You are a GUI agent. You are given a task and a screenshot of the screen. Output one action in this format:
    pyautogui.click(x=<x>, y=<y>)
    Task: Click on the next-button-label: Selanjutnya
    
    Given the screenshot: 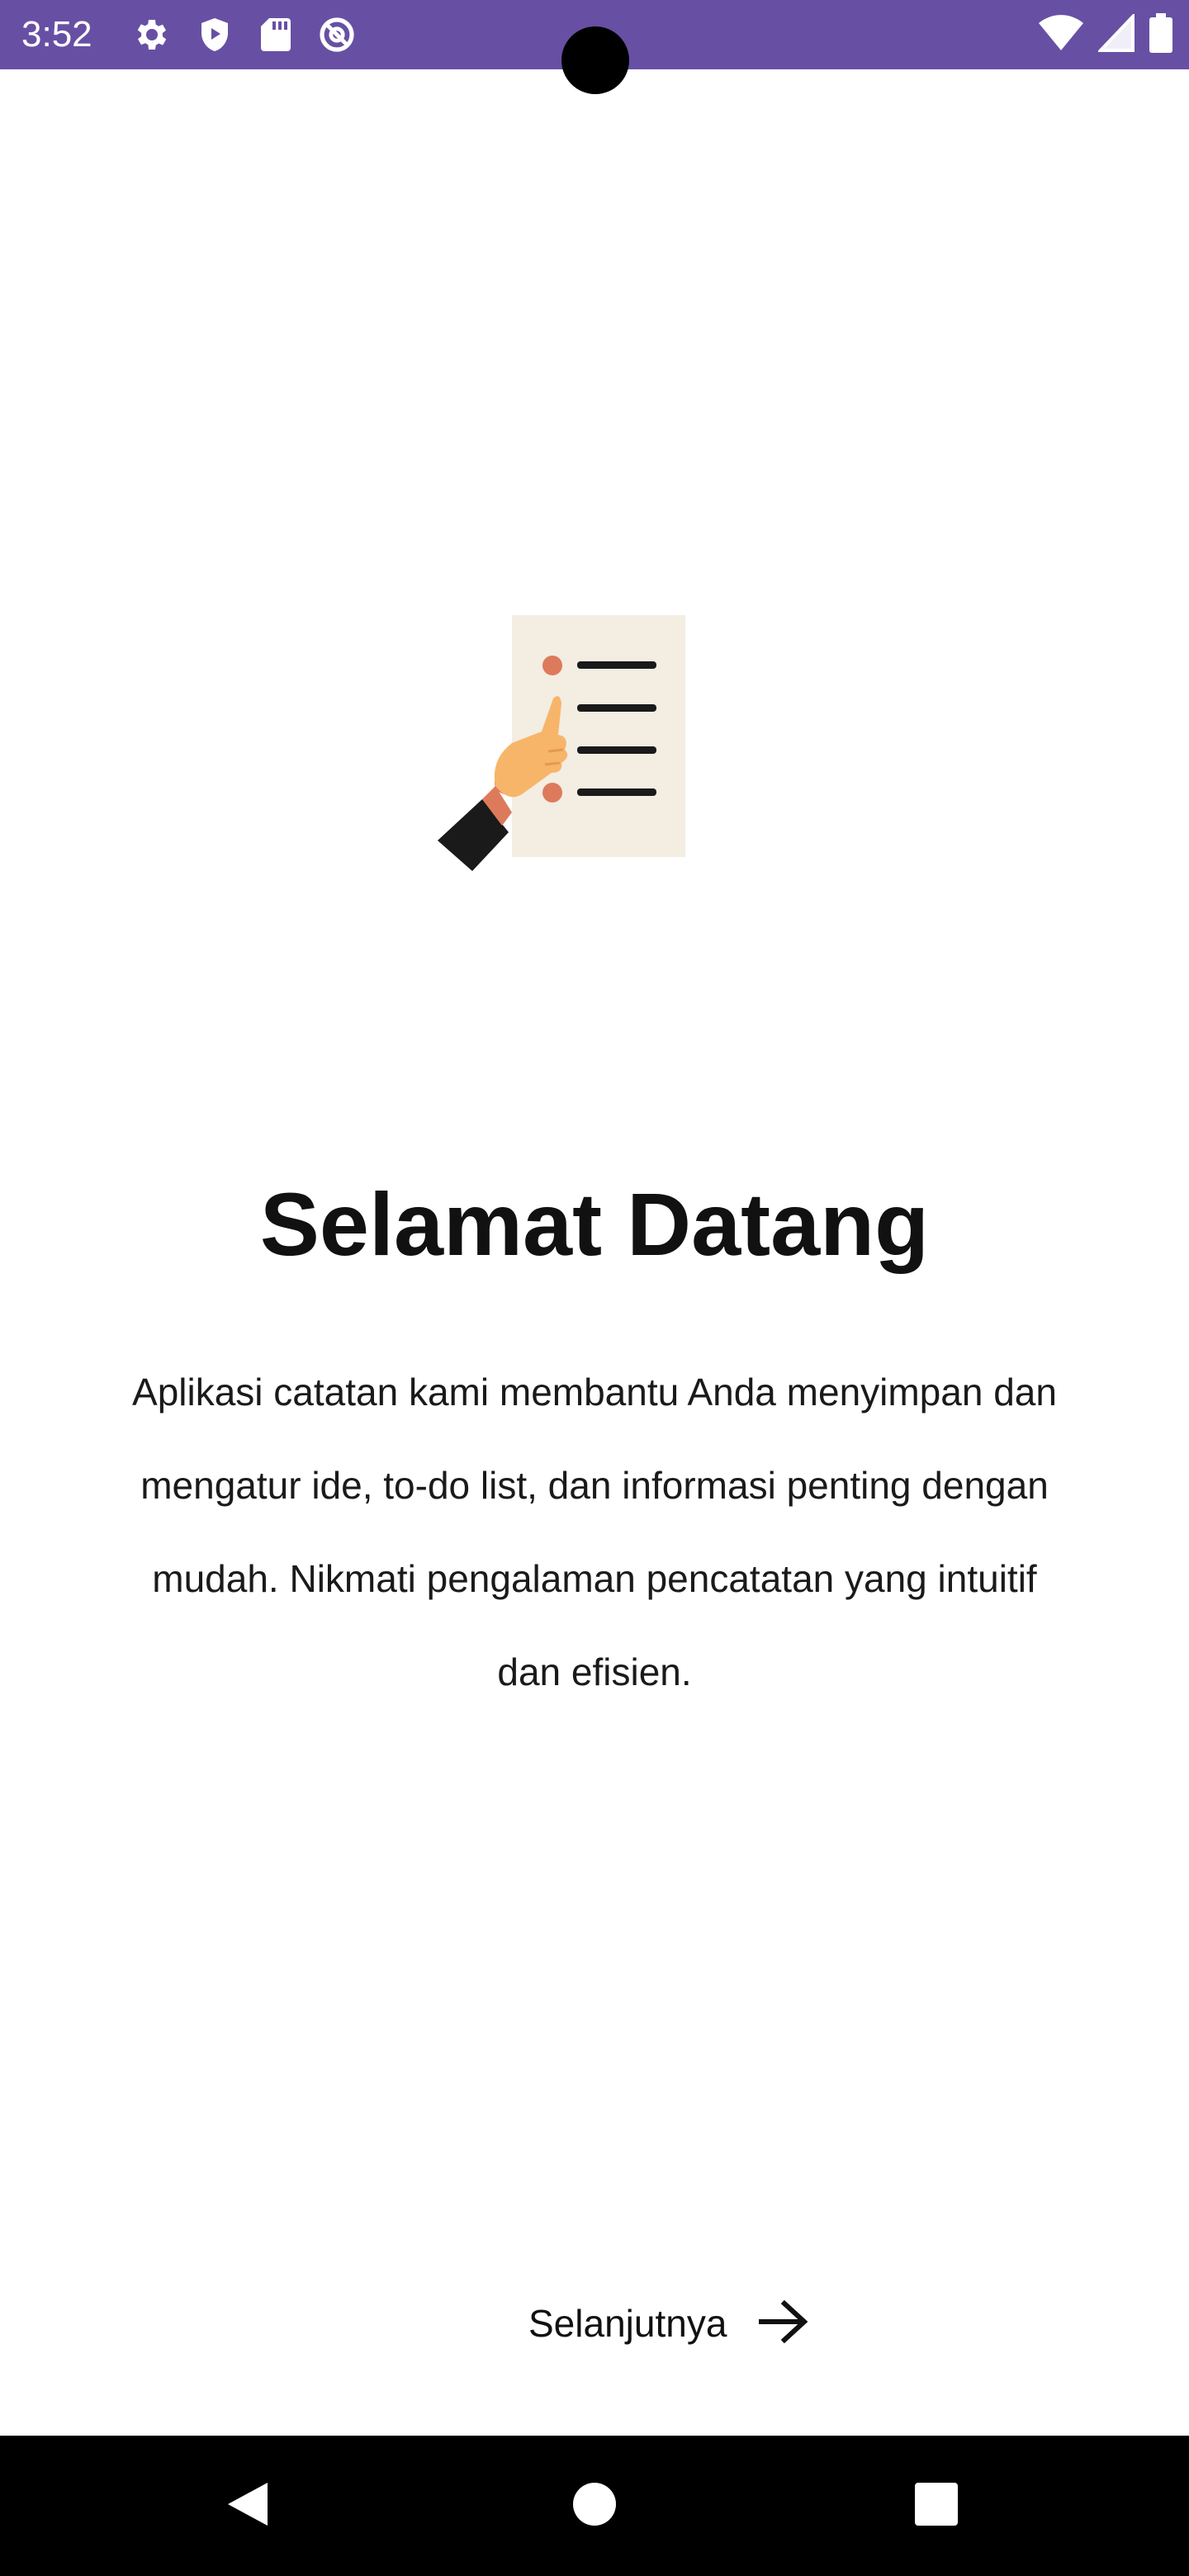 What is the action you would take?
    pyautogui.click(x=627, y=2323)
    